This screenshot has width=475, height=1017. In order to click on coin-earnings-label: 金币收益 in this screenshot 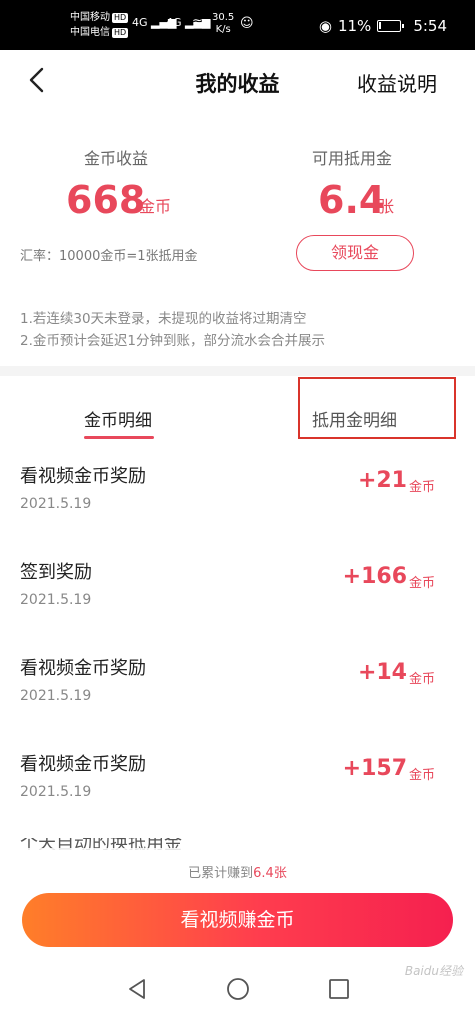, I will do `click(116, 158)`.